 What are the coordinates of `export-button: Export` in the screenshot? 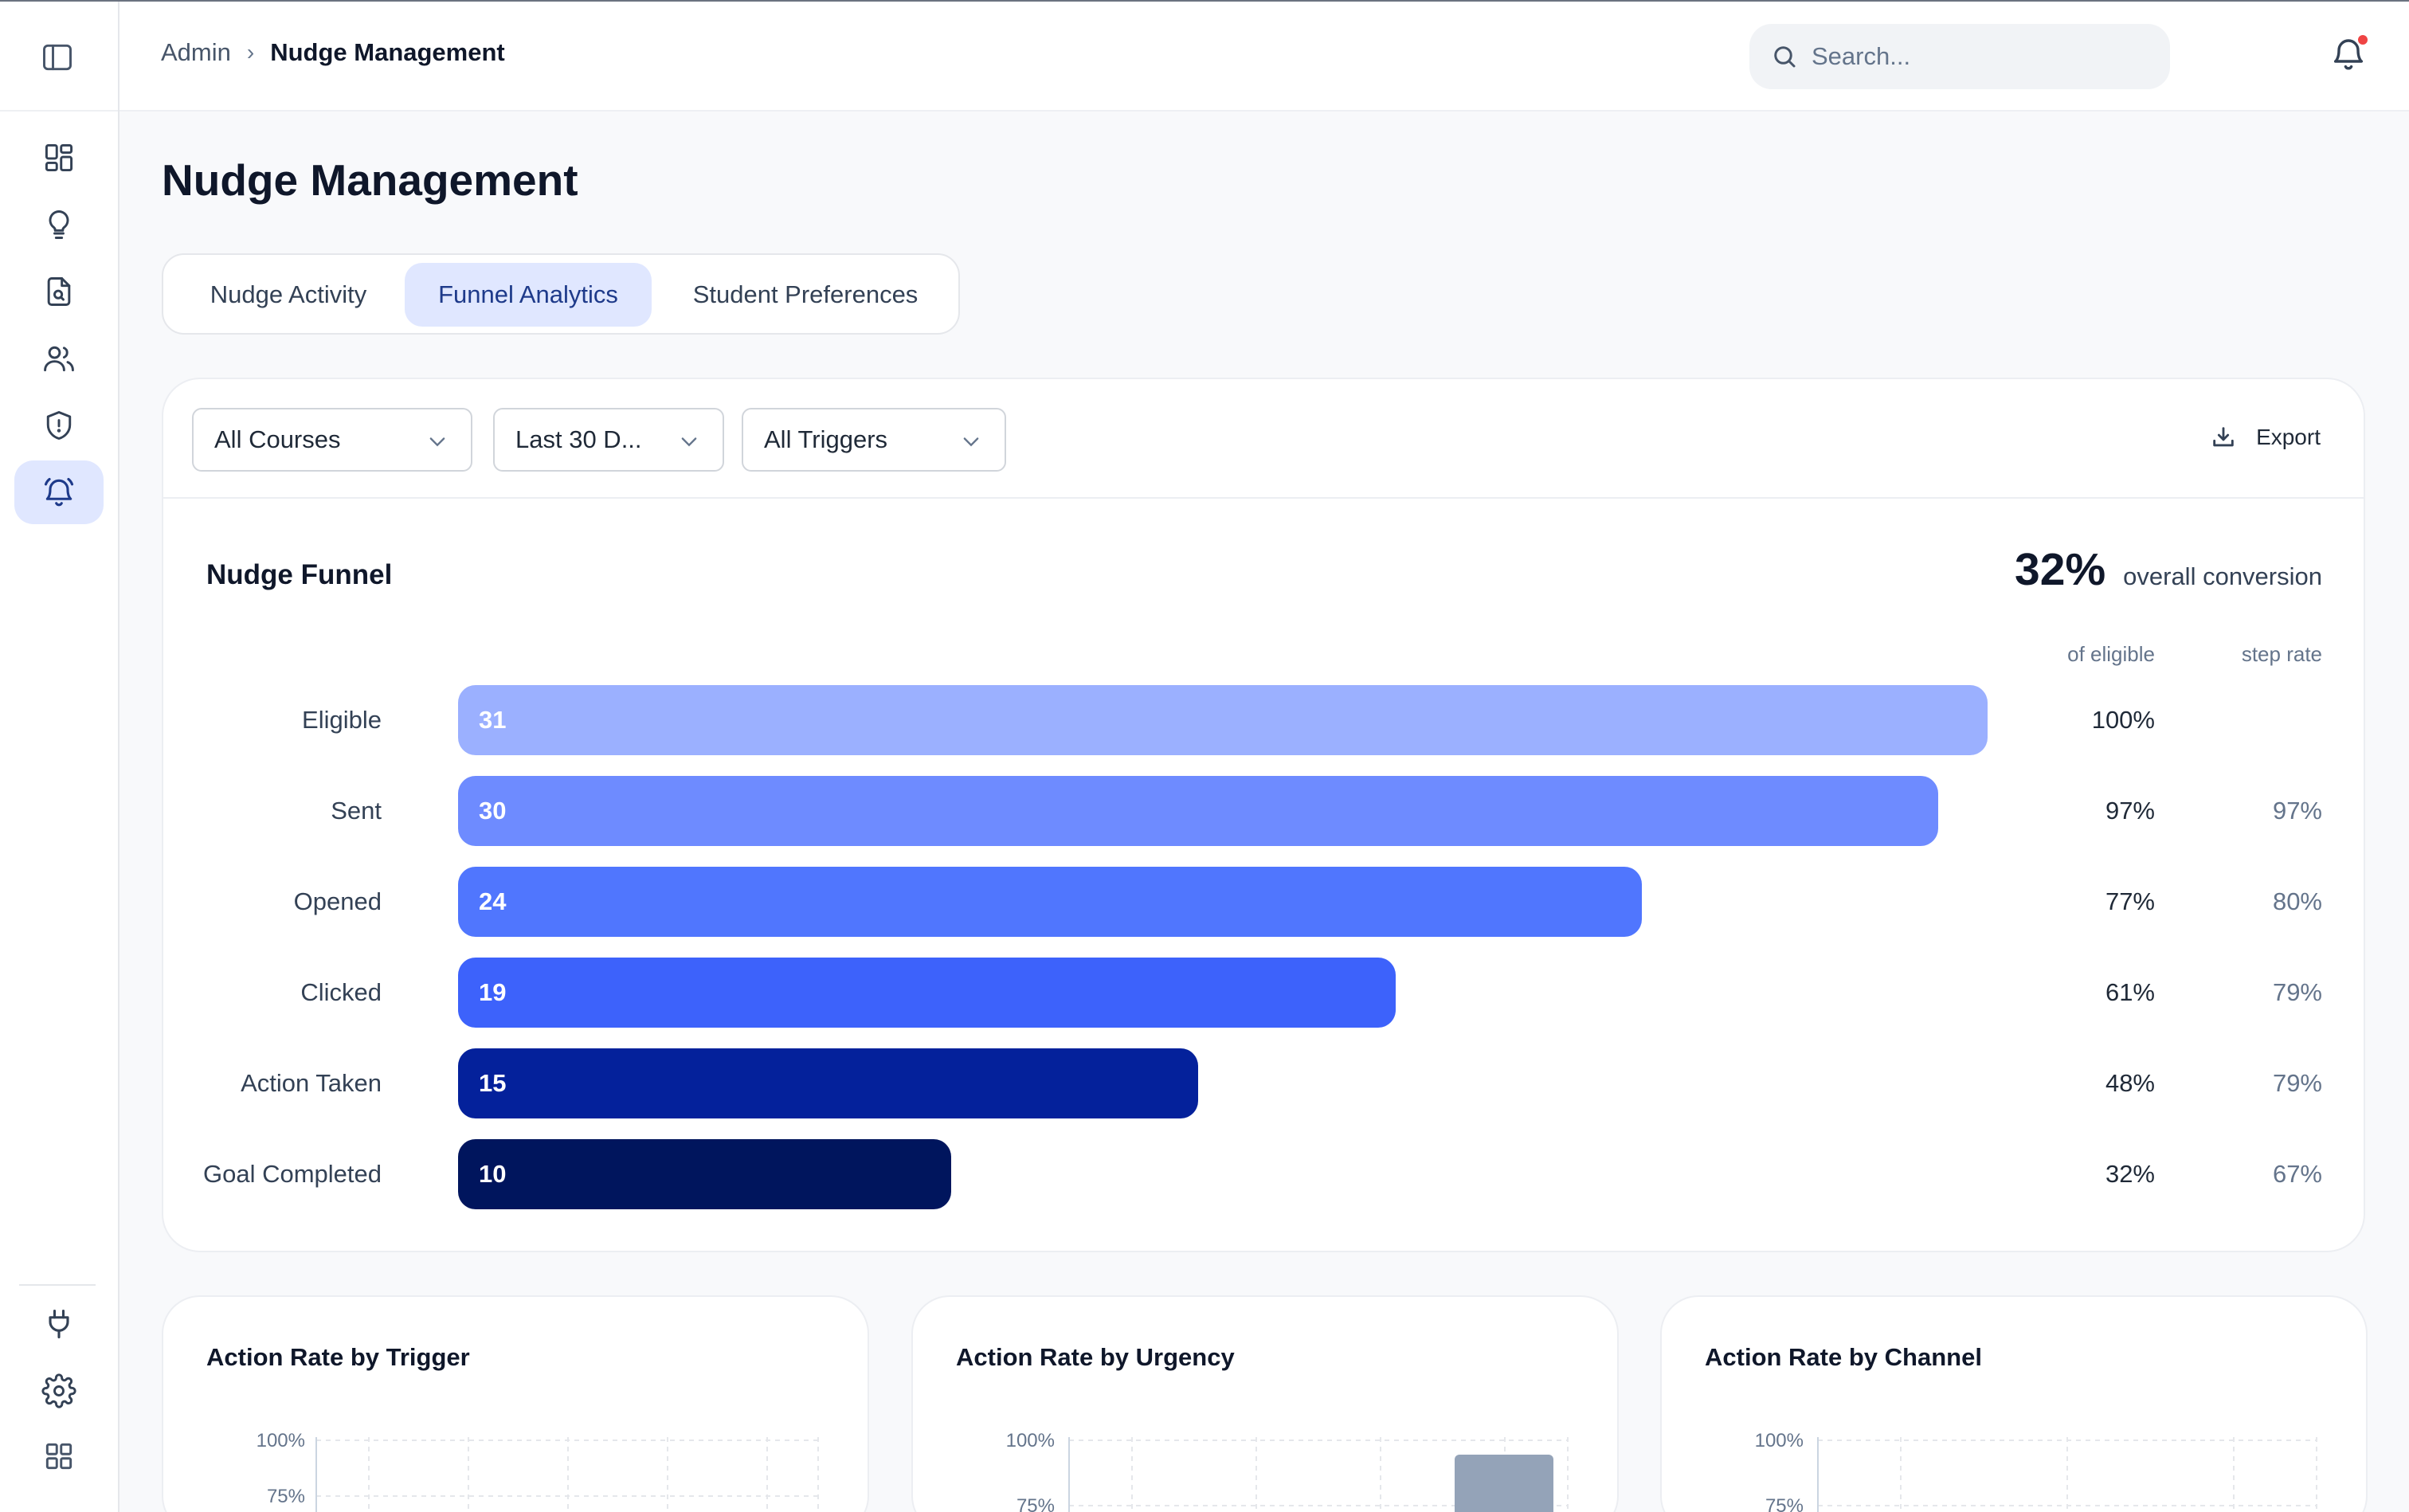 It's located at (2265, 438).